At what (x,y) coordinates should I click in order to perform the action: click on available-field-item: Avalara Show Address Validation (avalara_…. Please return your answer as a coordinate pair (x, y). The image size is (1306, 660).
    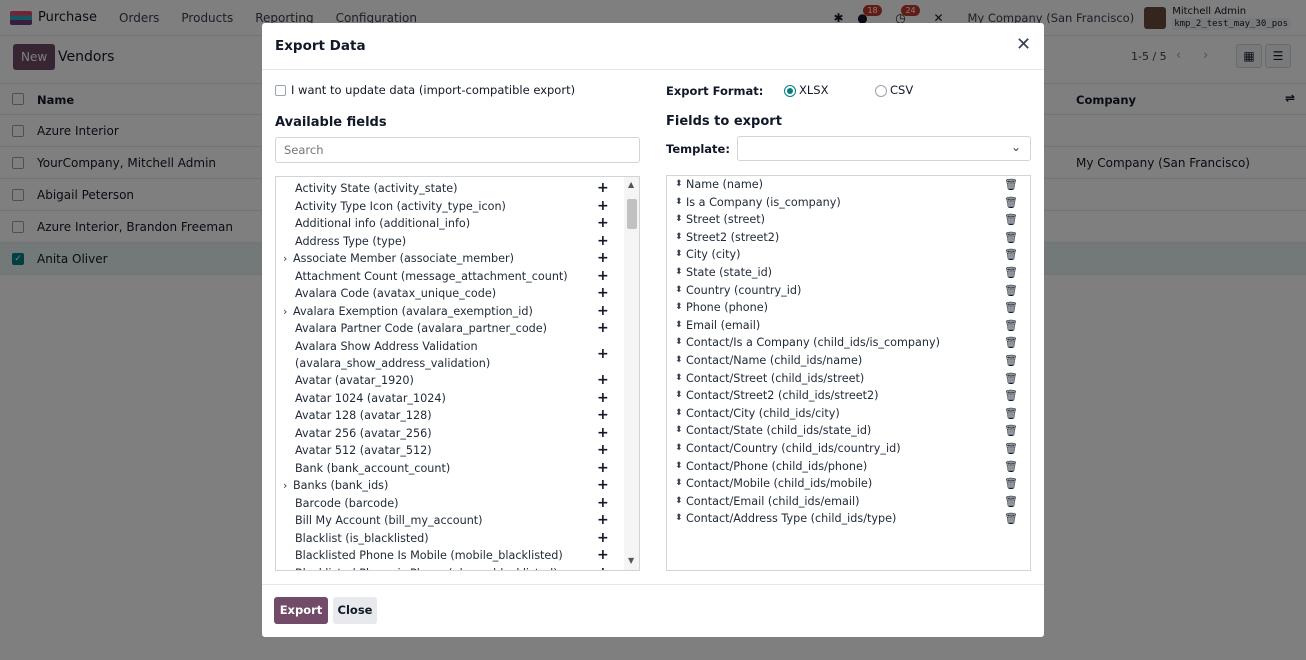
    Looking at the image, I should click on (449, 355).